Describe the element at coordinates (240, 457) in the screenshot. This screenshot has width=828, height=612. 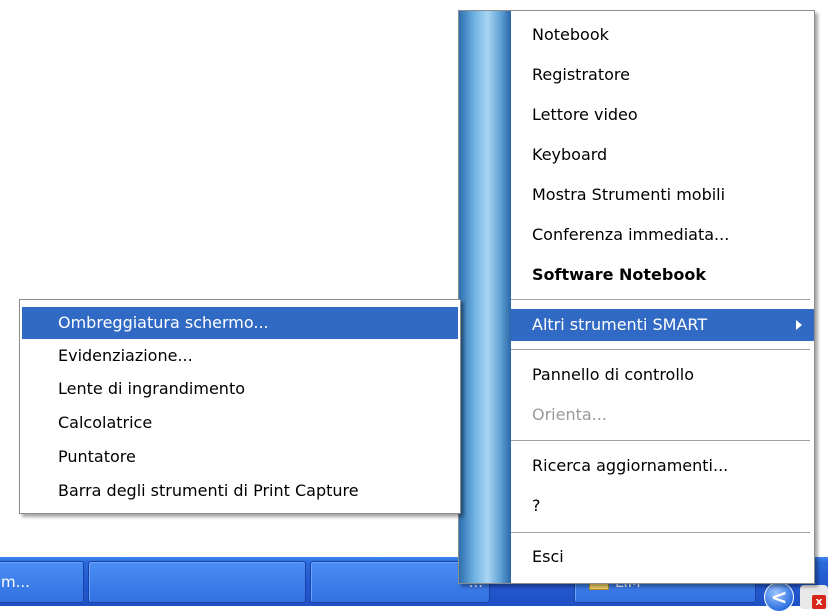
I see `submenu-item-puntatore: Puntatore` at that location.